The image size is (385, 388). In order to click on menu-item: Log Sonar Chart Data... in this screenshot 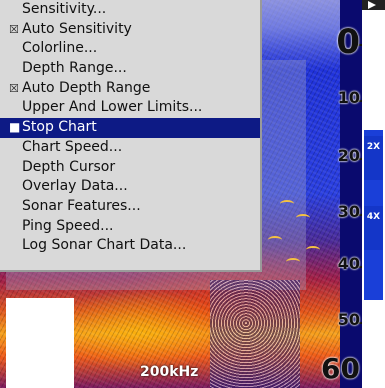, I will do `click(130, 246)`.